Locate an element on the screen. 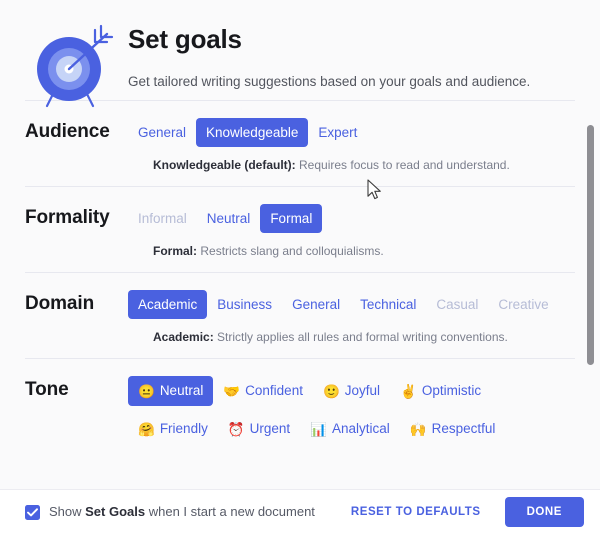 The image size is (600, 534). option-description-text: Requires focus to read and understand. is located at coordinates (402, 165).